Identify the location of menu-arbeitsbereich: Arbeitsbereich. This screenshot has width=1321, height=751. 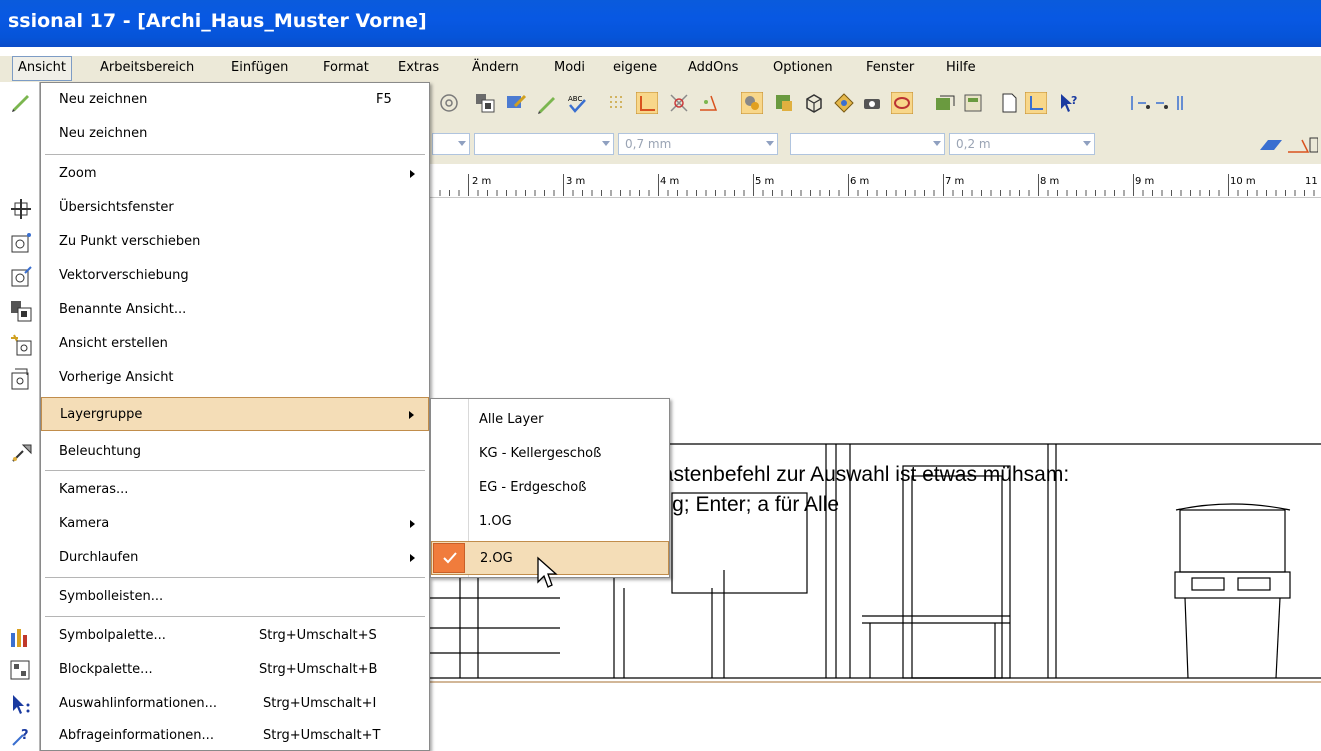
(147, 67).